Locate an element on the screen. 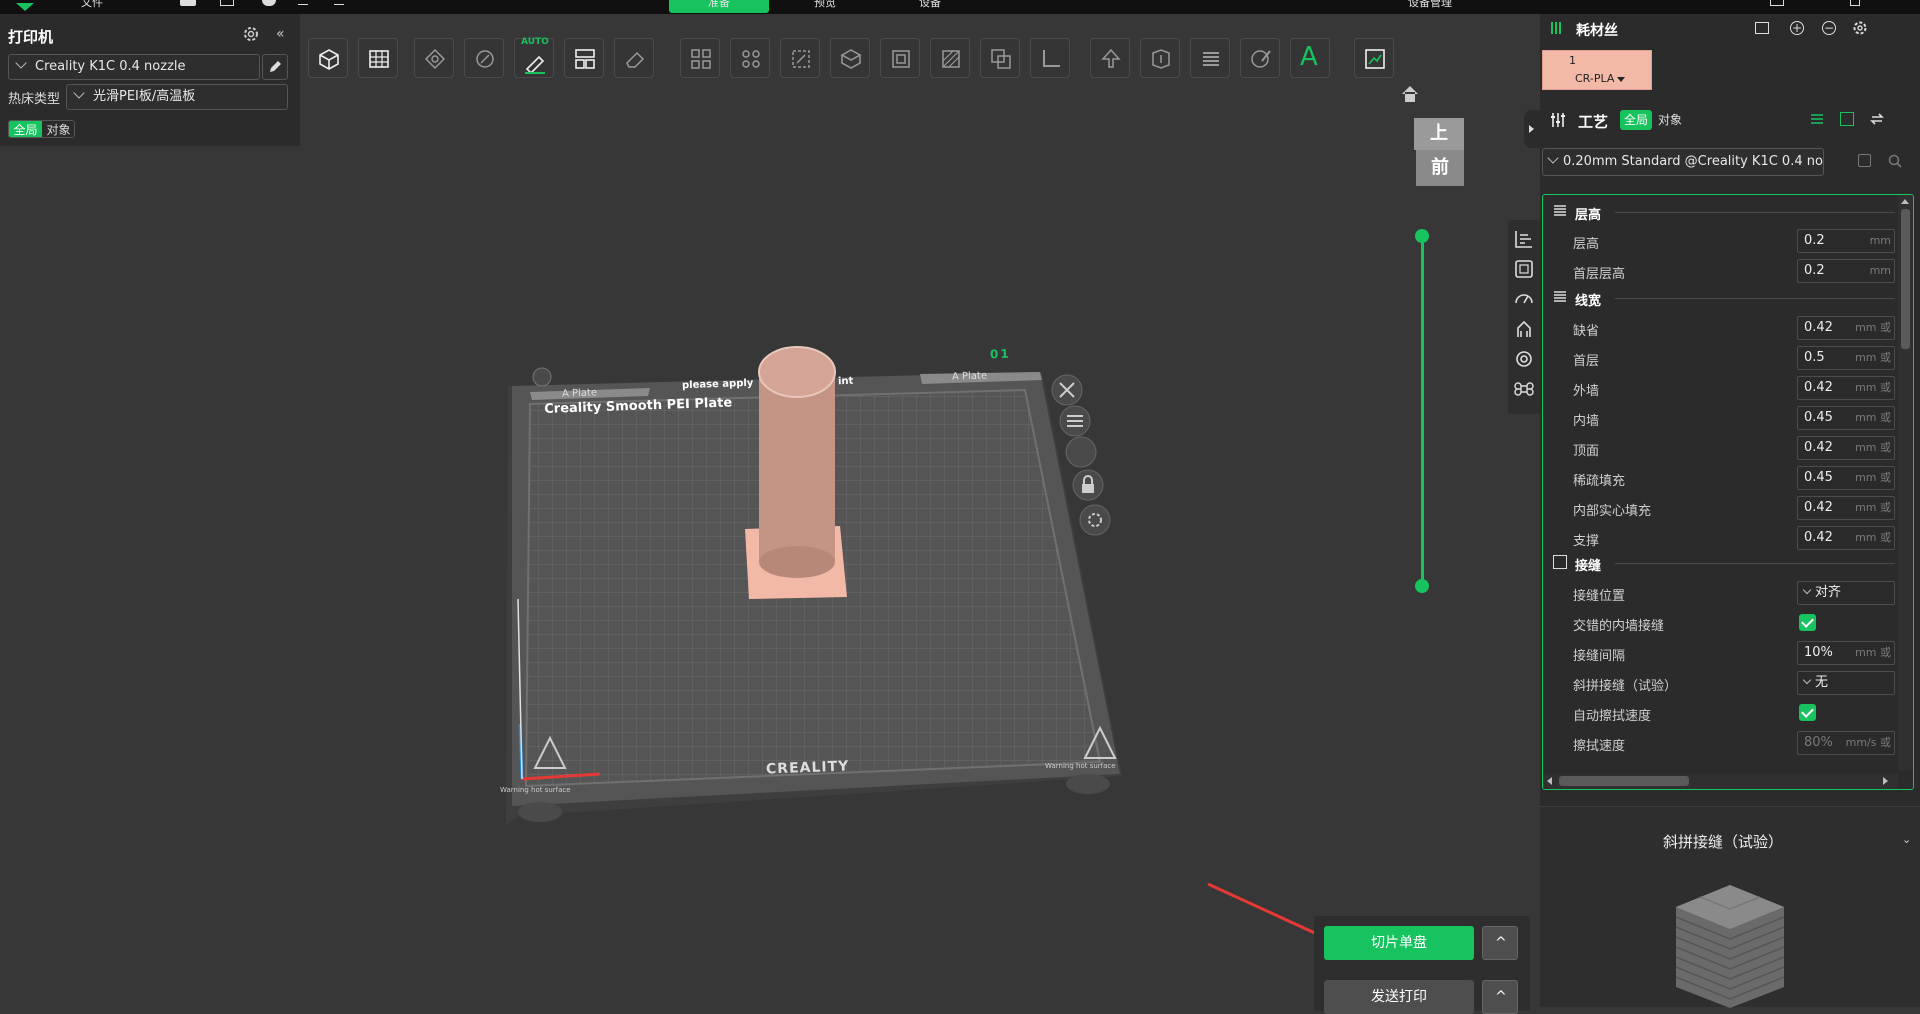  support-paint-button is located at coordinates (1110, 58).